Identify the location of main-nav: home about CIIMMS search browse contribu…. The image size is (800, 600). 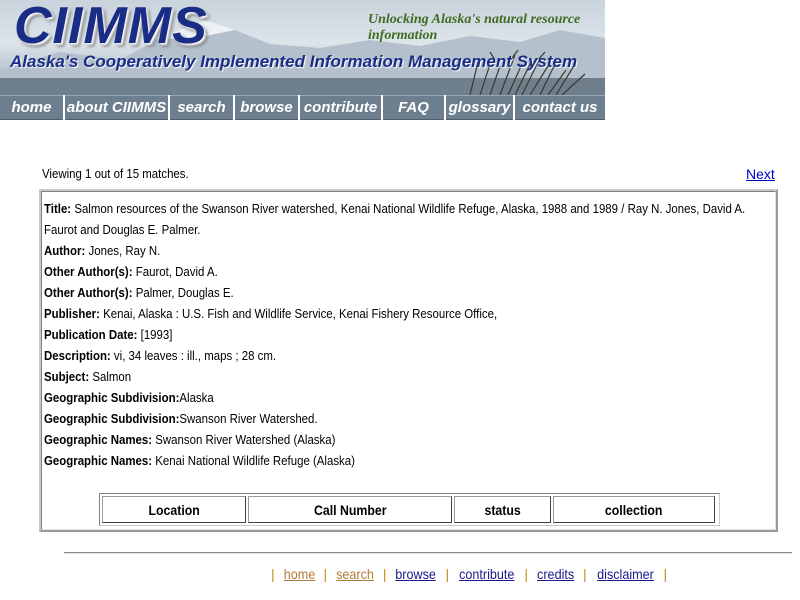
(302, 107).